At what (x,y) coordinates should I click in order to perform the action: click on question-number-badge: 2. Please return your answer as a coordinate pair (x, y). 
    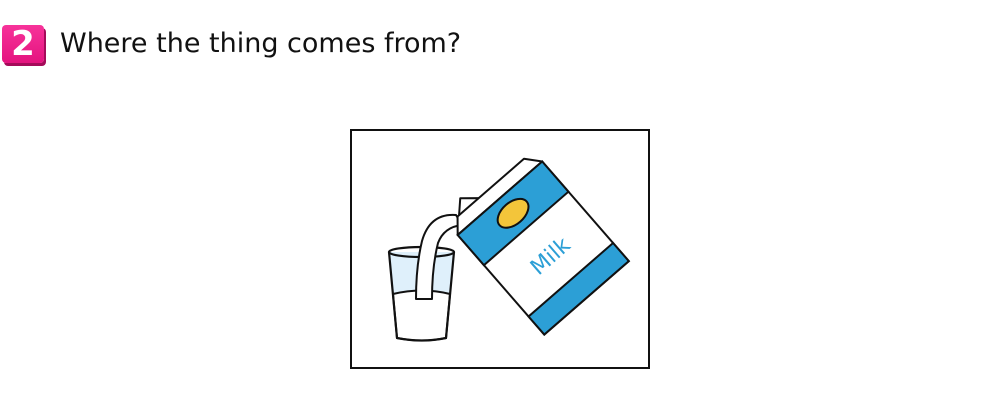
    Looking at the image, I should click on (23, 44).